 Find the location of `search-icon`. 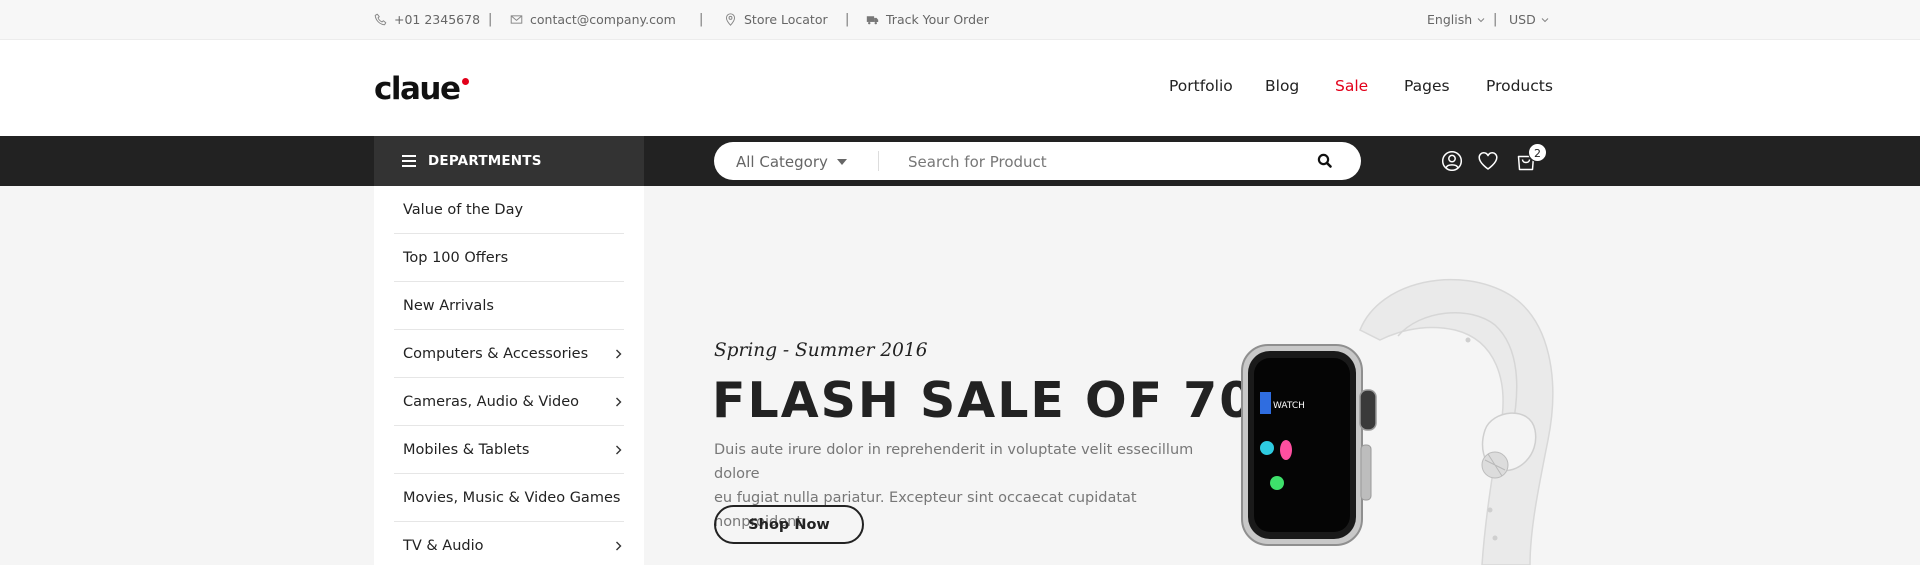

search-icon is located at coordinates (1325, 161).